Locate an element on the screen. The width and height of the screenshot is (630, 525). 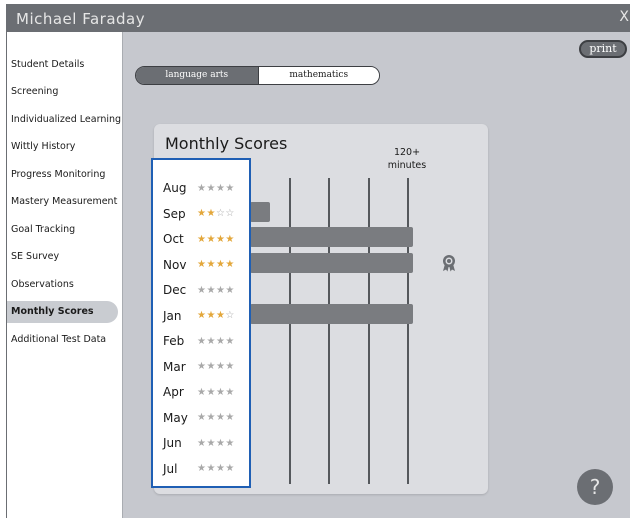
sidebar-item-individualized-learning: Individualized Learning is located at coordinates (64, 120).